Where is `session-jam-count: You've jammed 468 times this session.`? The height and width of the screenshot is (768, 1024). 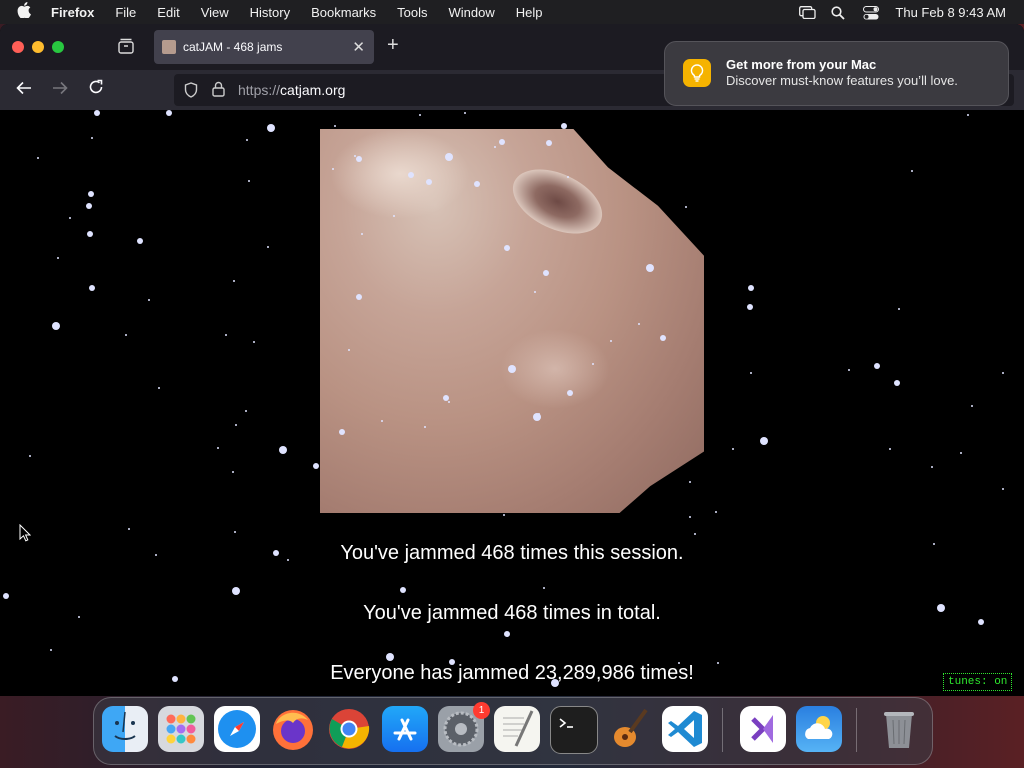
session-jam-count: You've jammed 468 times this session. is located at coordinates (512, 553).